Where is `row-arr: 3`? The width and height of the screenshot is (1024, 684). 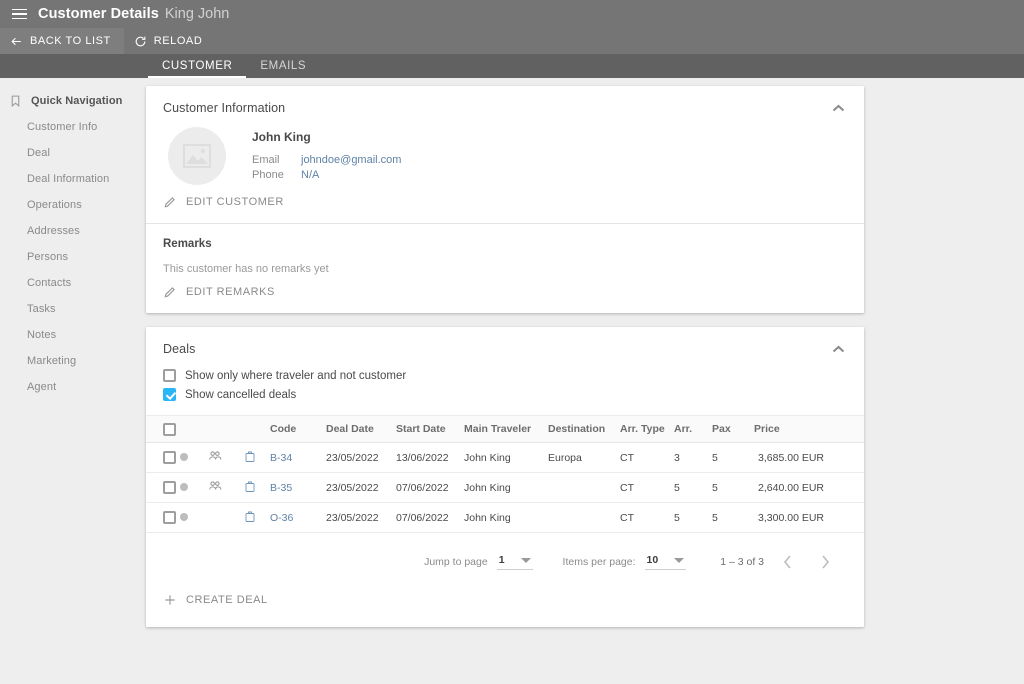 row-arr: 3 is located at coordinates (693, 457).